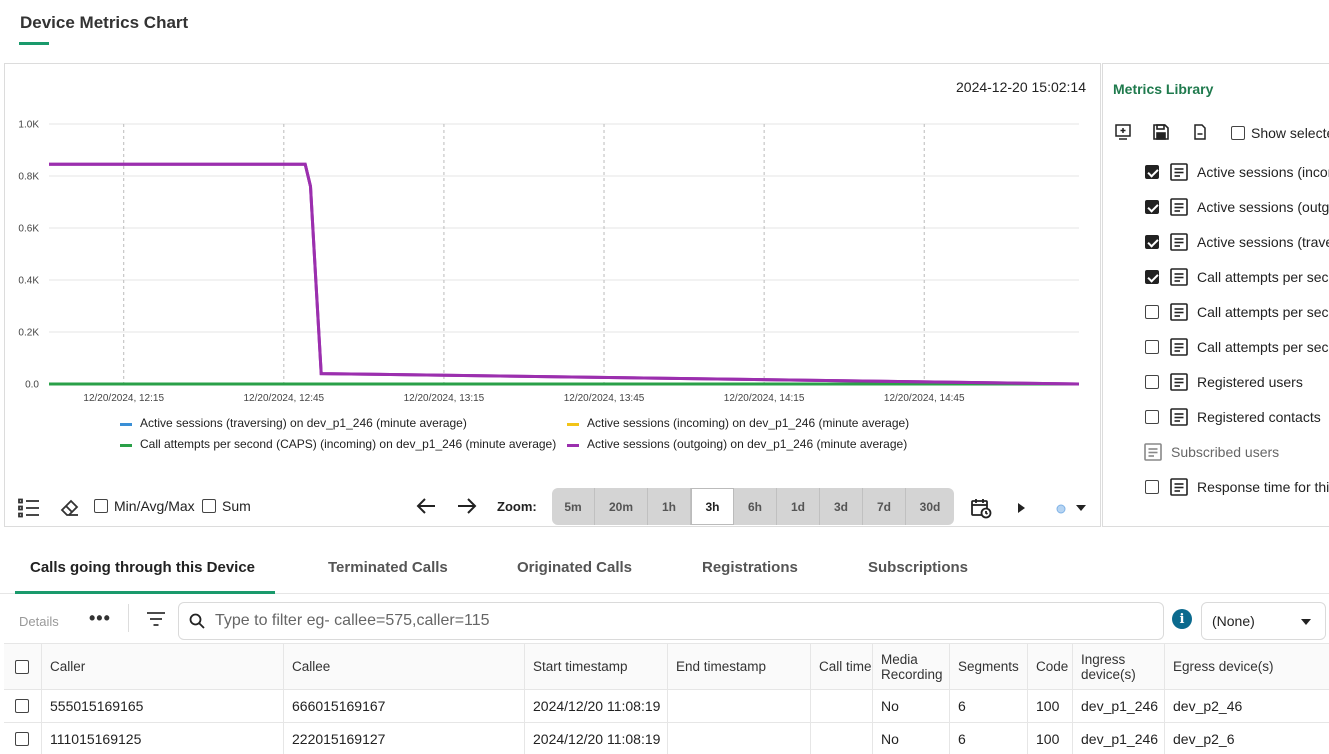 The image size is (1329, 754). I want to click on play-icon, so click(1021, 508).